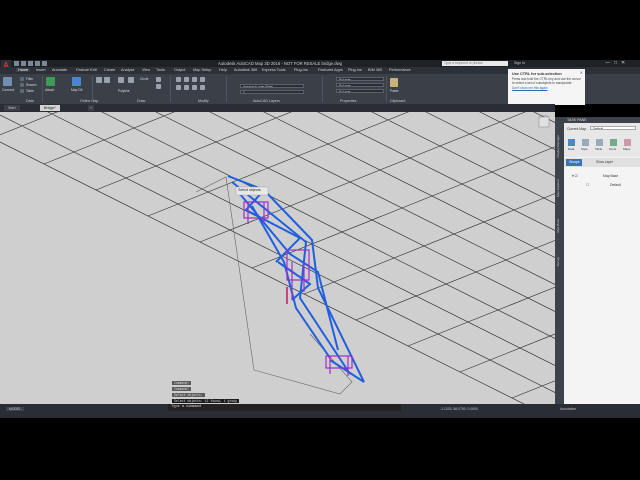  I want to click on tree-expander-icon: ▾ ☑, so click(575, 176).